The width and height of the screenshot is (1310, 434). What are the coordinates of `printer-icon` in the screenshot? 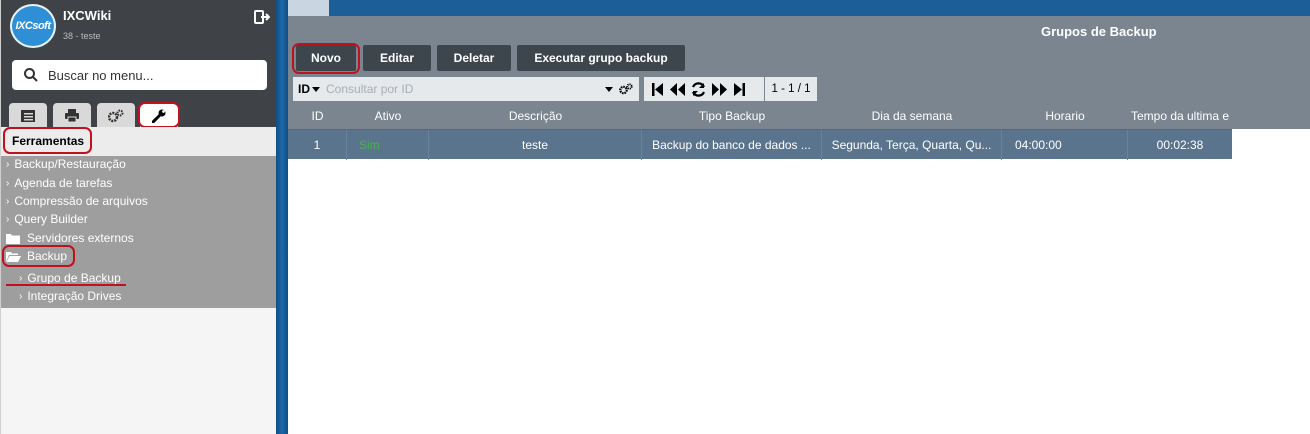 It's located at (72, 115).